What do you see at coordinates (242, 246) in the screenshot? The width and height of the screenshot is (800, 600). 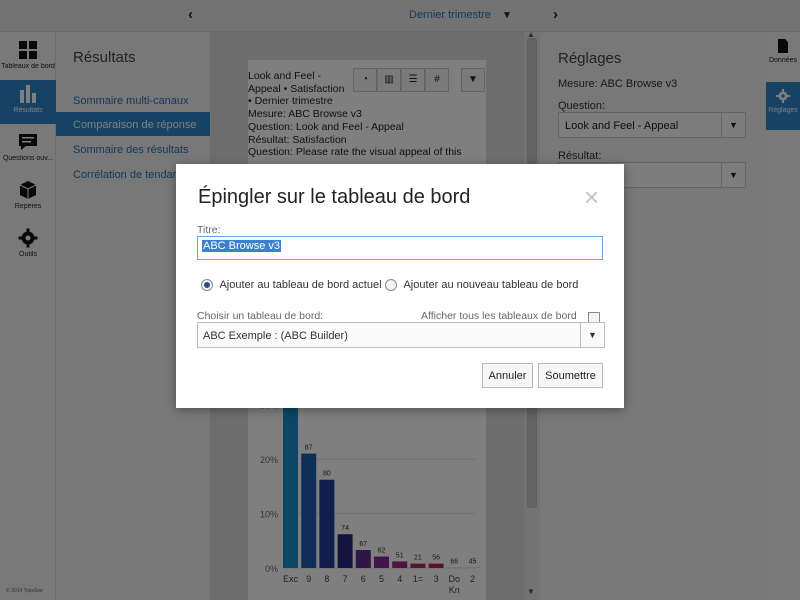 I see `title-input-value: ABC Browse v3` at bounding box center [242, 246].